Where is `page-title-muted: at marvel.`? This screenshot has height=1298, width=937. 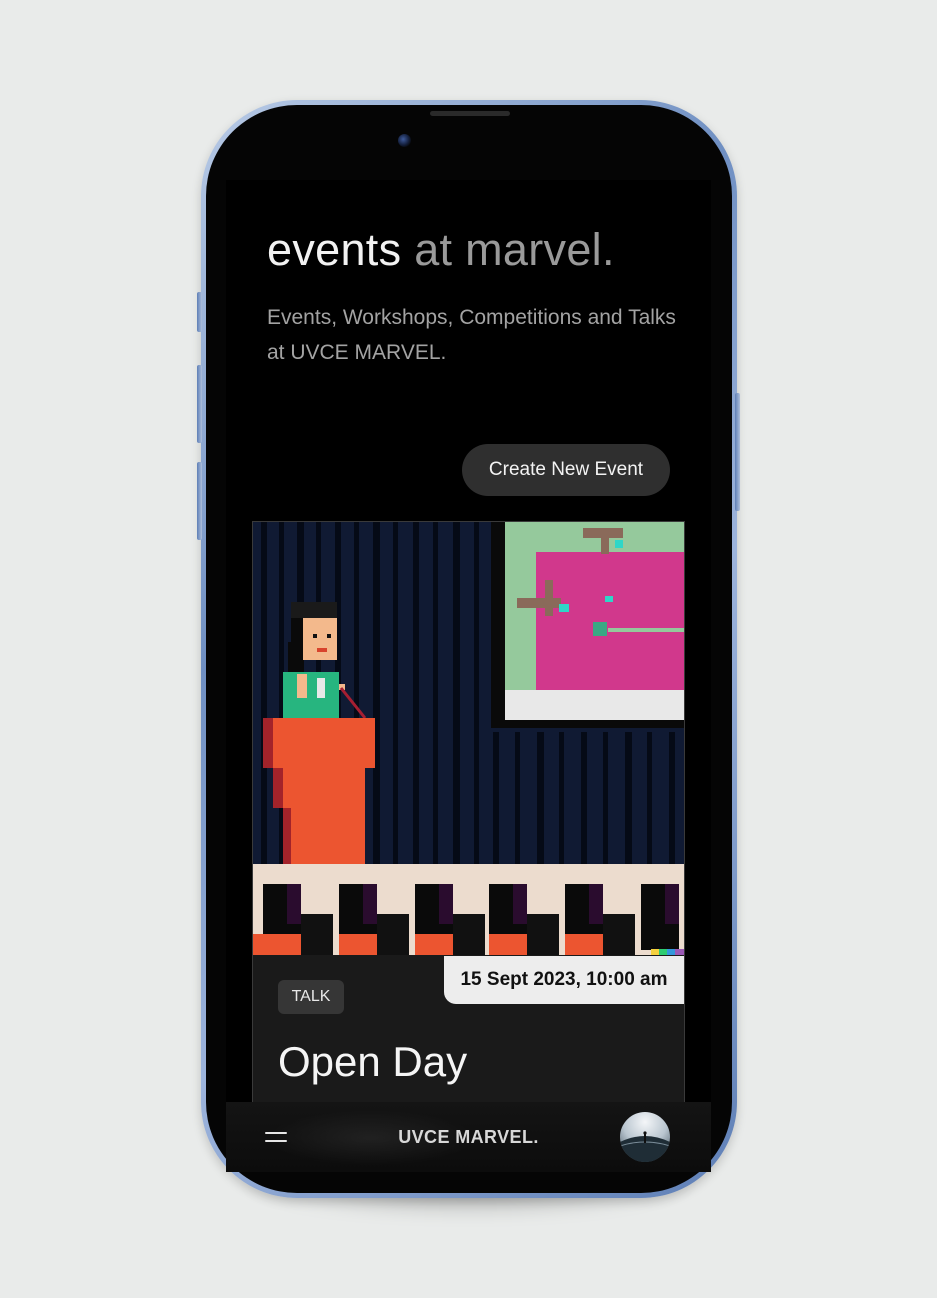
page-title-muted: at marvel. is located at coordinates (508, 249).